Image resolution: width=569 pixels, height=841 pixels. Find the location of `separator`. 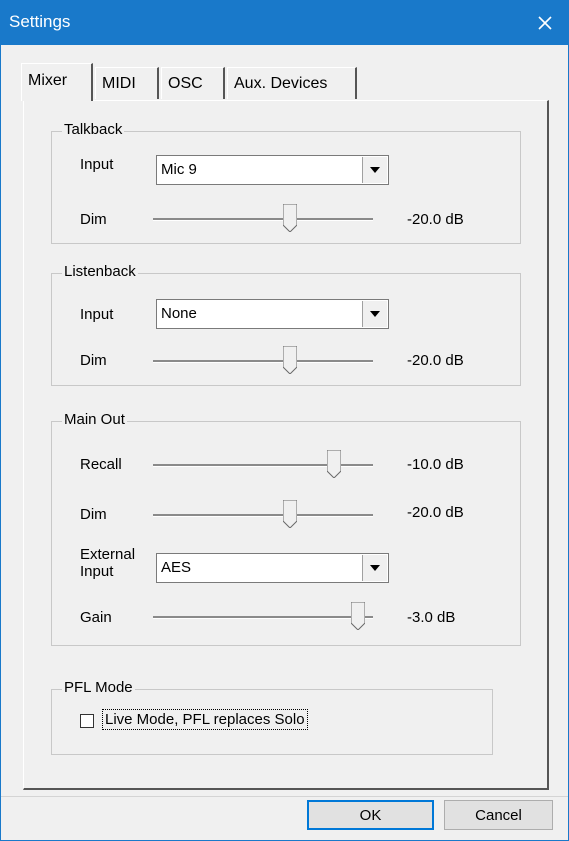

separator is located at coordinates (284, 796).